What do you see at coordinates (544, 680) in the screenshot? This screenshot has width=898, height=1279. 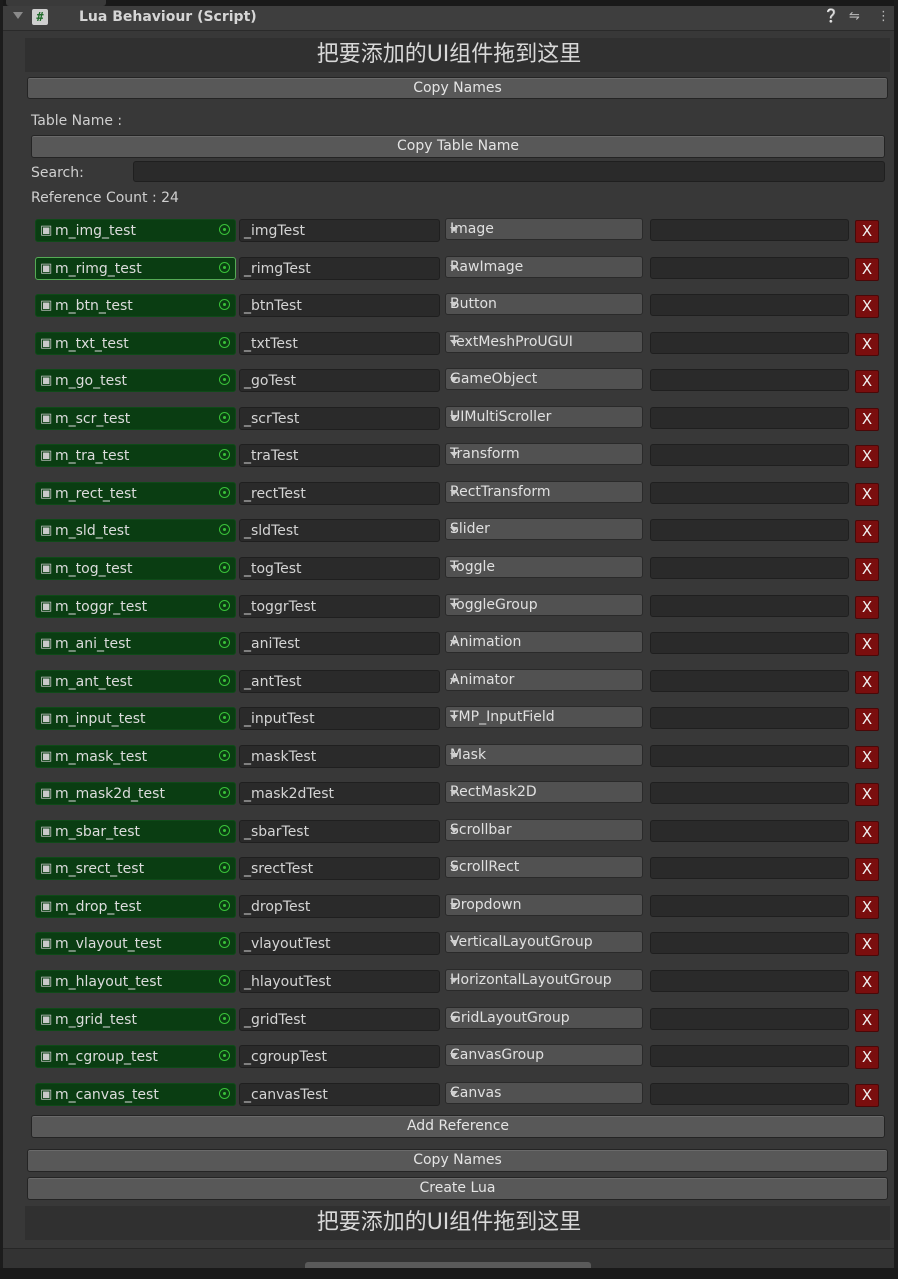 I see `component-type-dropdown: Animator` at bounding box center [544, 680].